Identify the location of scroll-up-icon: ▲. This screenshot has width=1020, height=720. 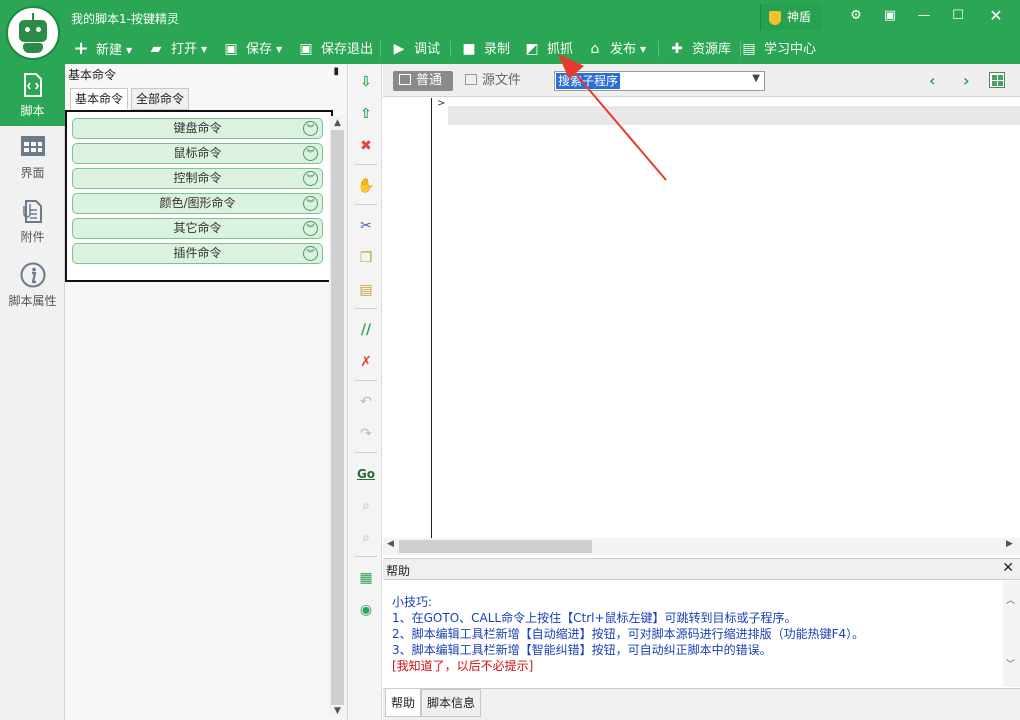
(337, 123).